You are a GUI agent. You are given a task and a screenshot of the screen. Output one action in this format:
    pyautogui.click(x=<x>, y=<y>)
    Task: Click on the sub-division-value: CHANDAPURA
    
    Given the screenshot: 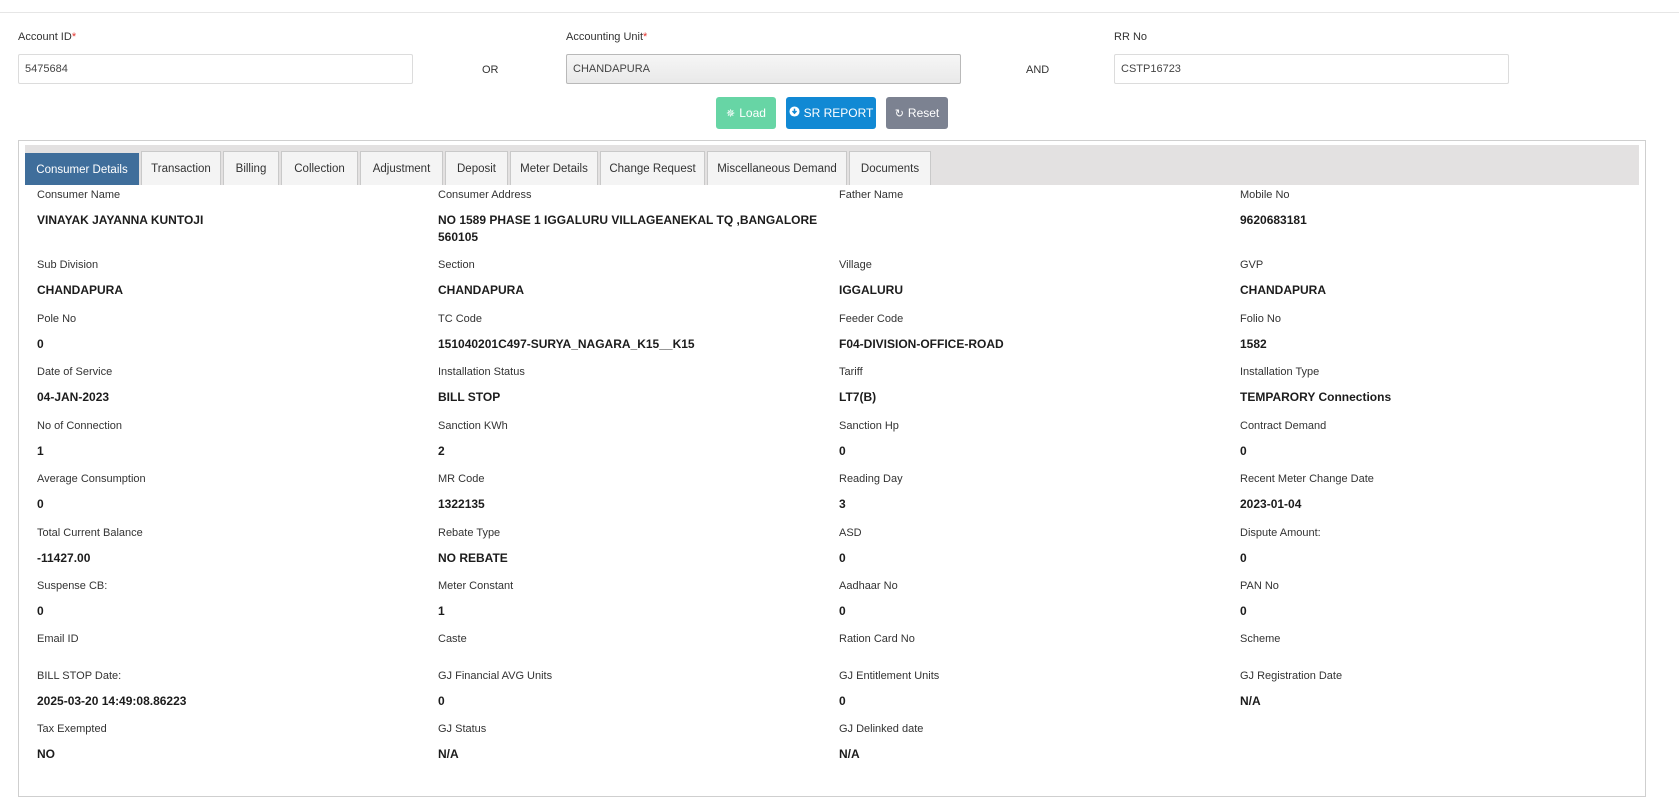 What is the action you would take?
    pyautogui.click(x=80, y=290)
    